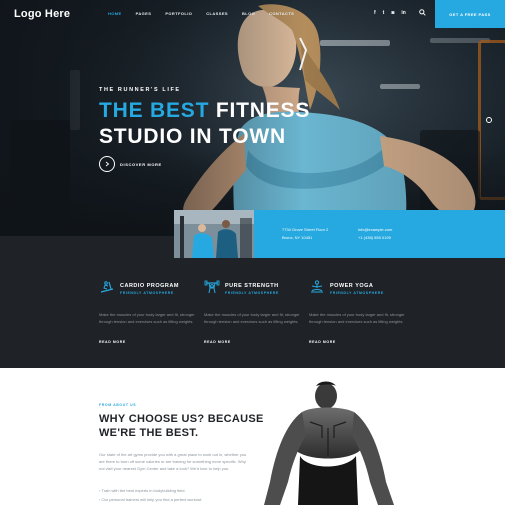 The width and height of the screenshot is (505, 505). I want to click on site-logo: Logo Here, so click(42, 14).